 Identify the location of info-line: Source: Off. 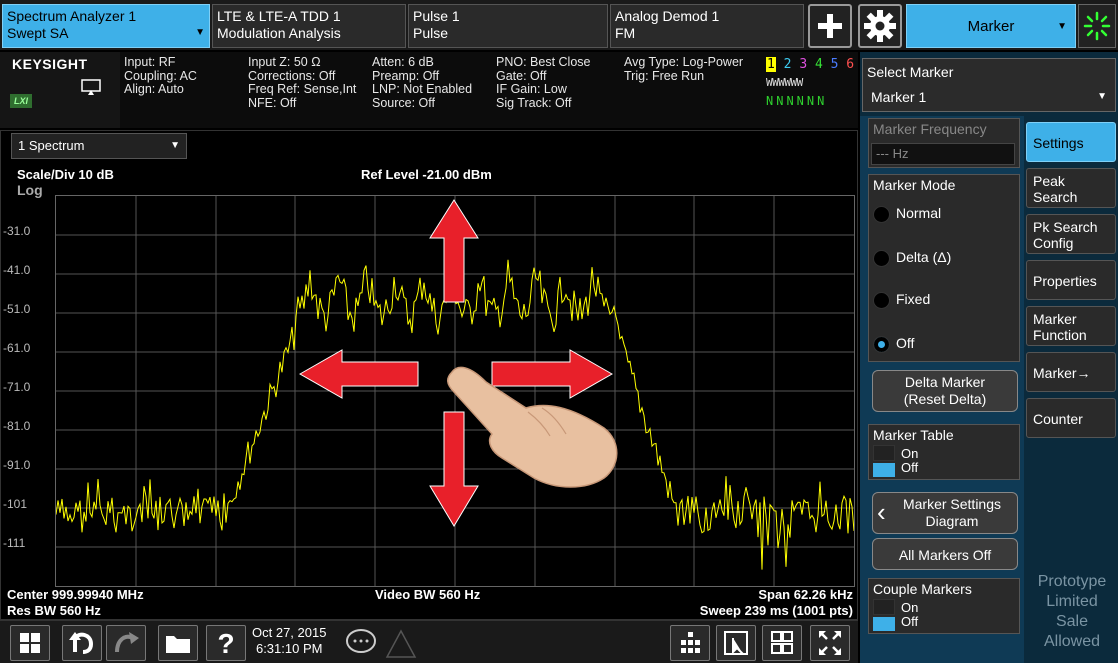
(403, 102).